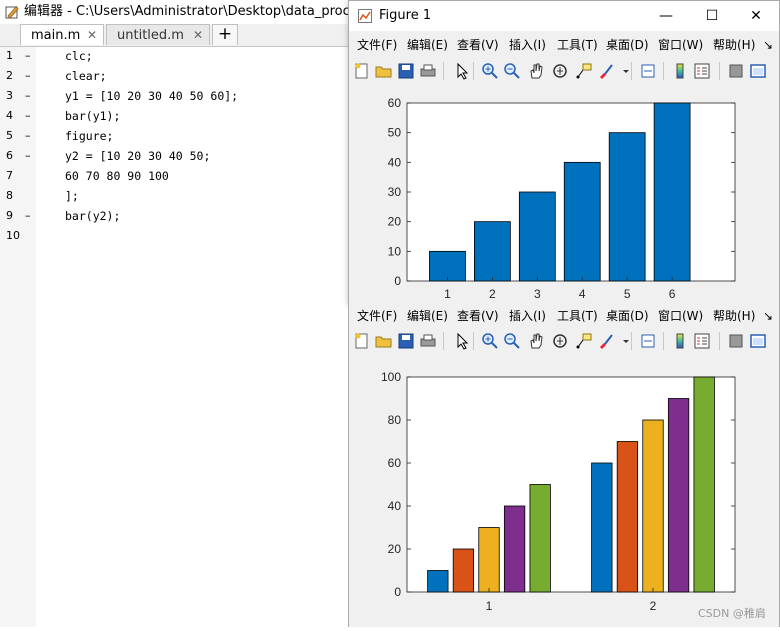 The height and width of the screenshot is (631, 780). What do you see at coordinates (492, 294) in the screenshot?
I see `x-tick-label: 2` at bounding box center [492, 294].